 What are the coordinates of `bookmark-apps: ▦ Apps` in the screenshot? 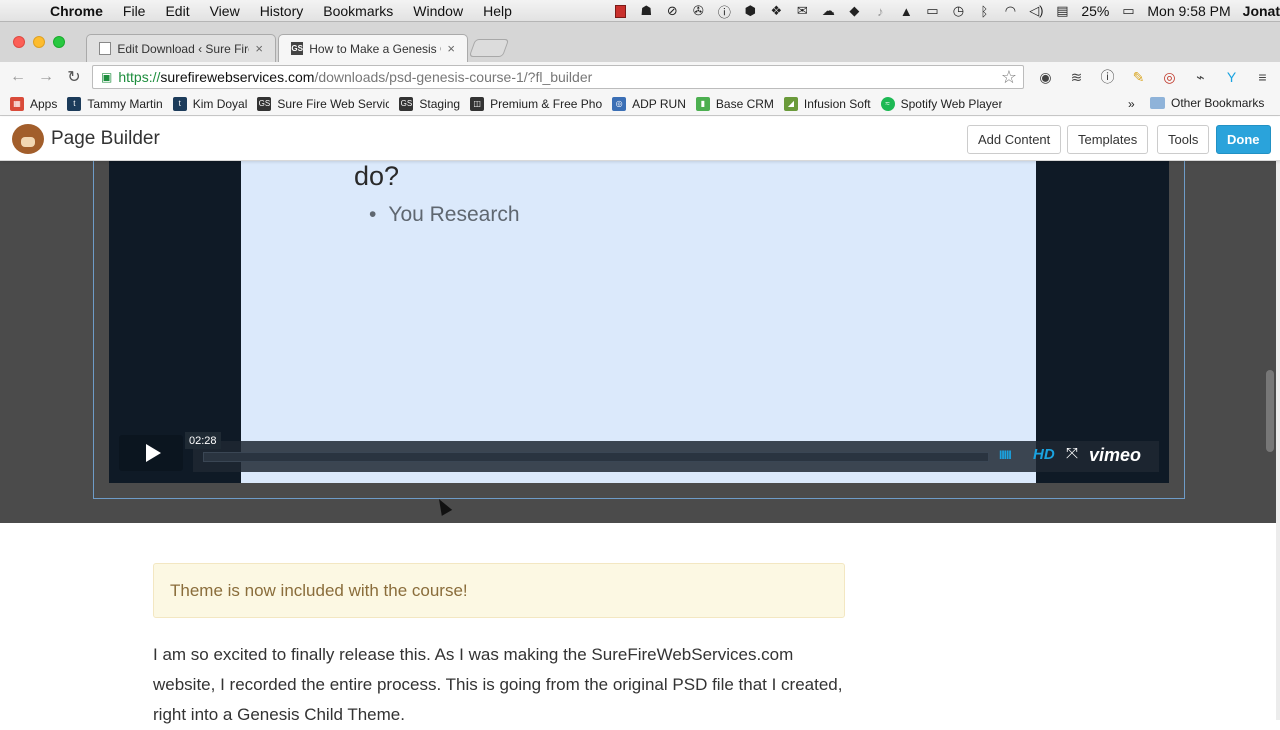 It's located at (34, 103).